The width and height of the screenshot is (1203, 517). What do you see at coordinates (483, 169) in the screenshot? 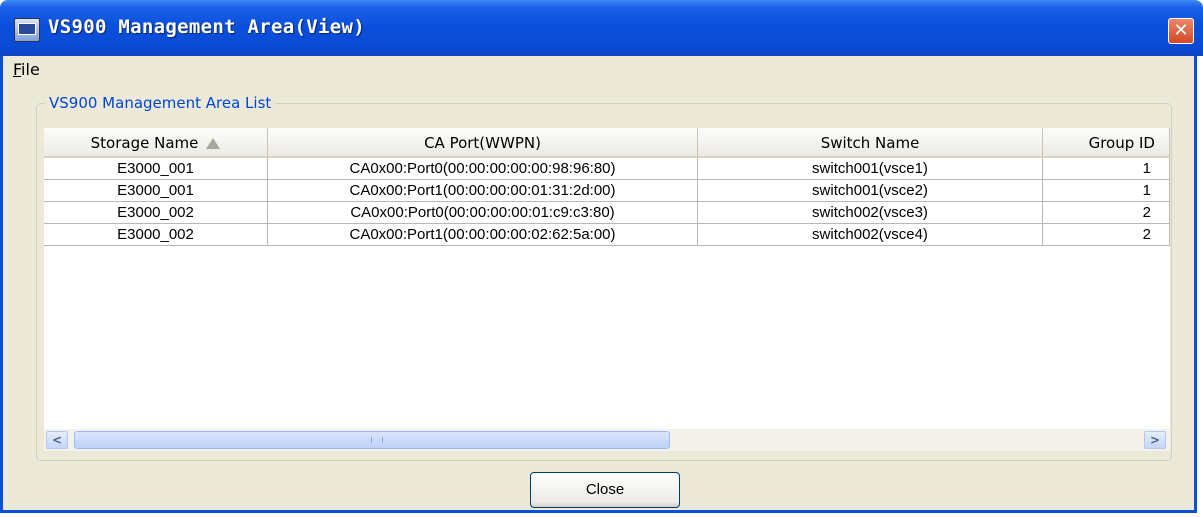
I see `table-cell-ca-port: CA0x00:Port0(00:00:00:00:00:98:96:80)` at bounding box center [483, 169].